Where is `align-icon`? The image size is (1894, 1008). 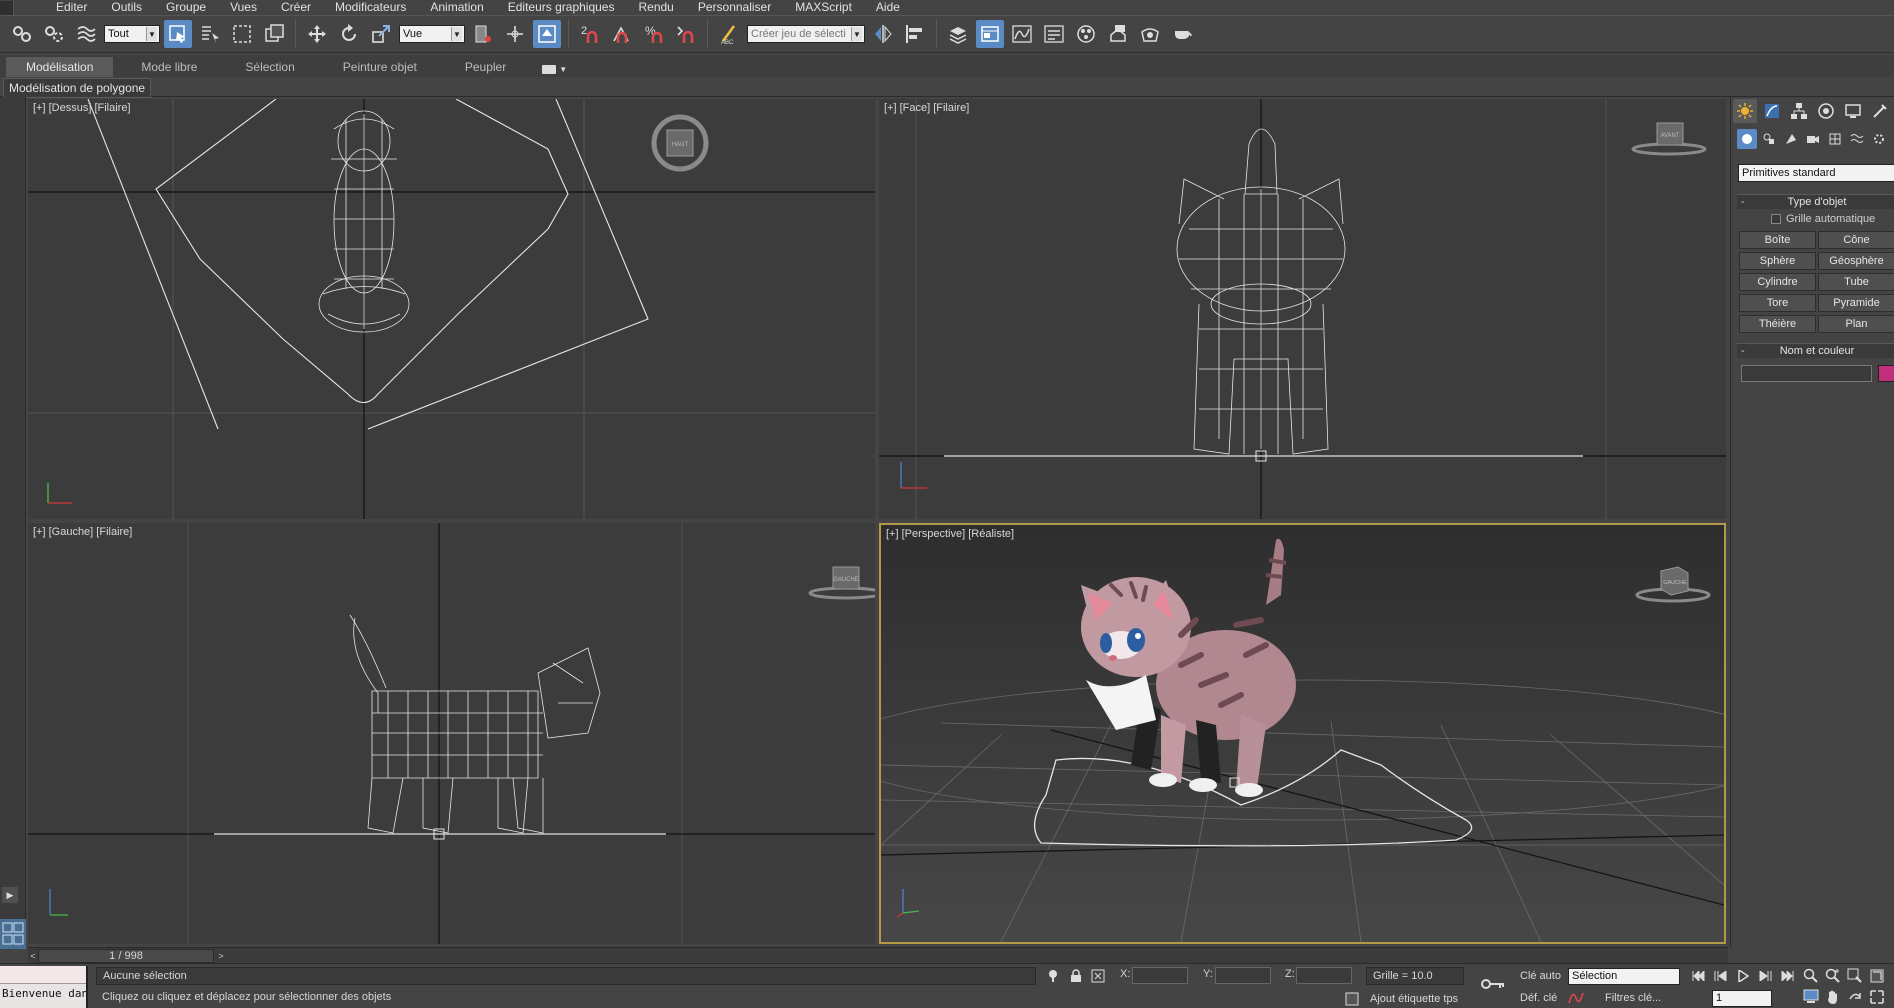
align-icon is located at coordinates (915, 34).